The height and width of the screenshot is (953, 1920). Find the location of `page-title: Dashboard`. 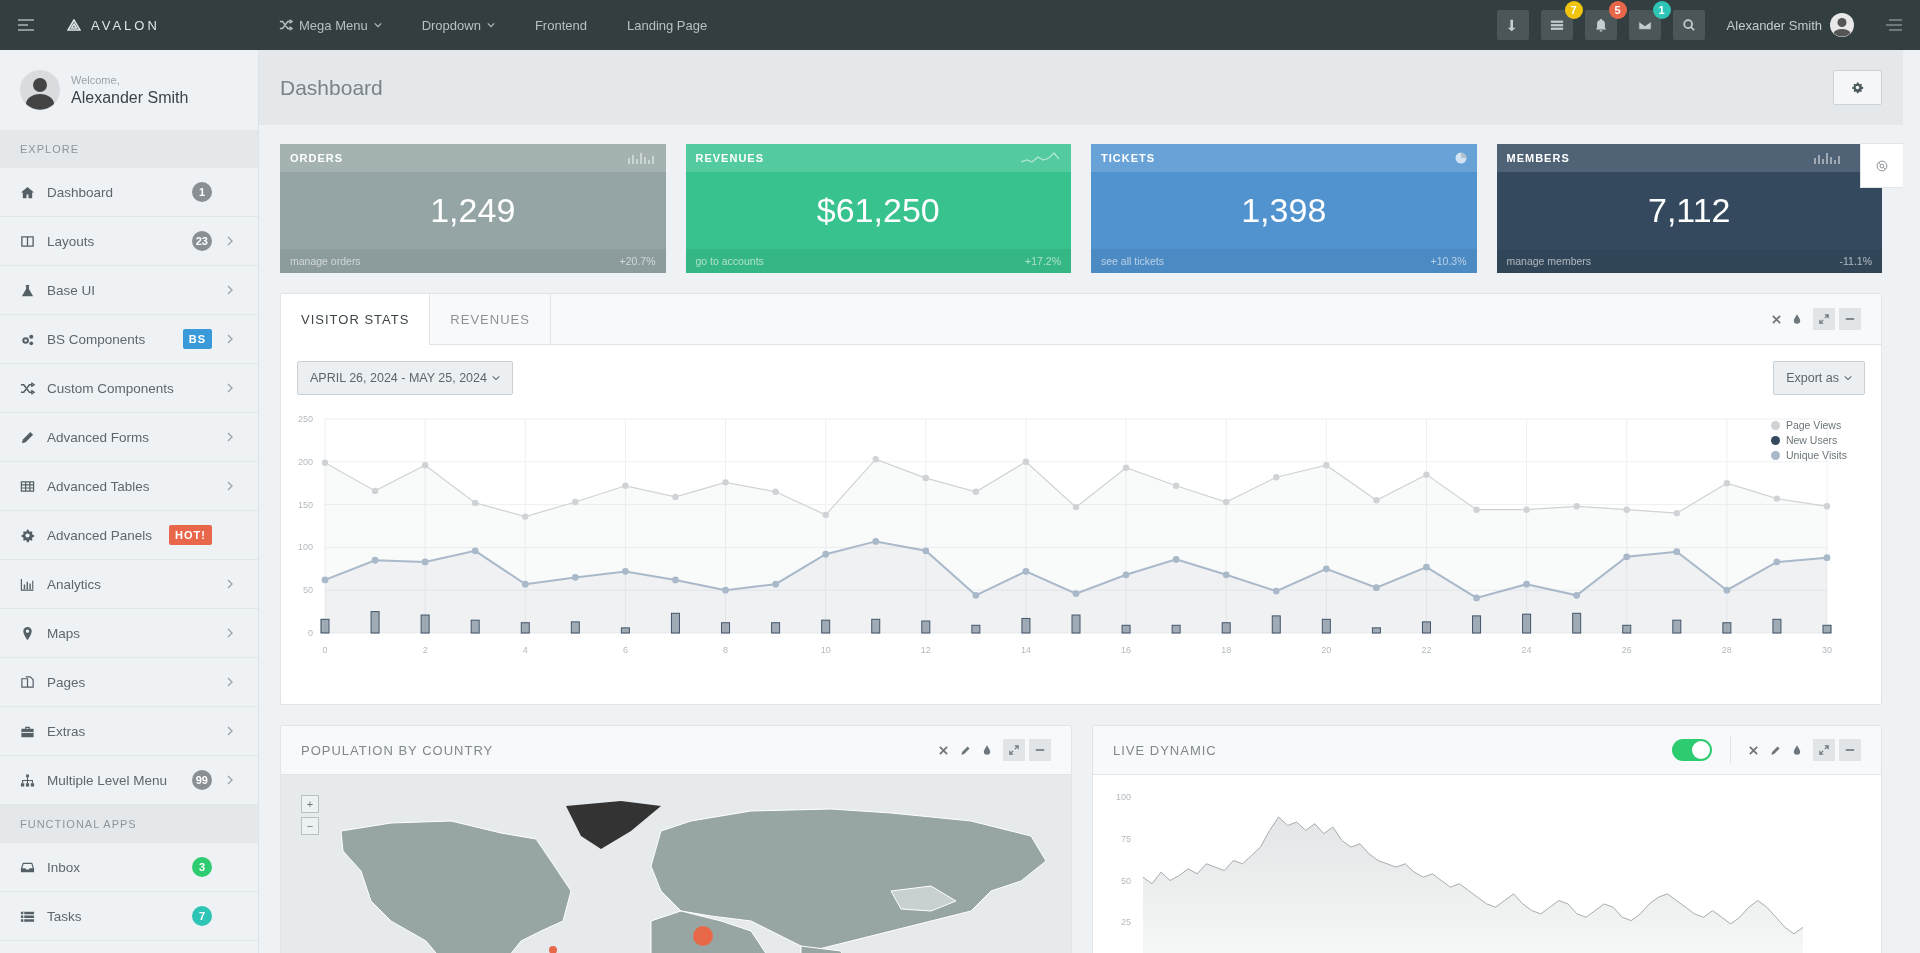

page-title: Dashboard is located at coordinates (331, 87).